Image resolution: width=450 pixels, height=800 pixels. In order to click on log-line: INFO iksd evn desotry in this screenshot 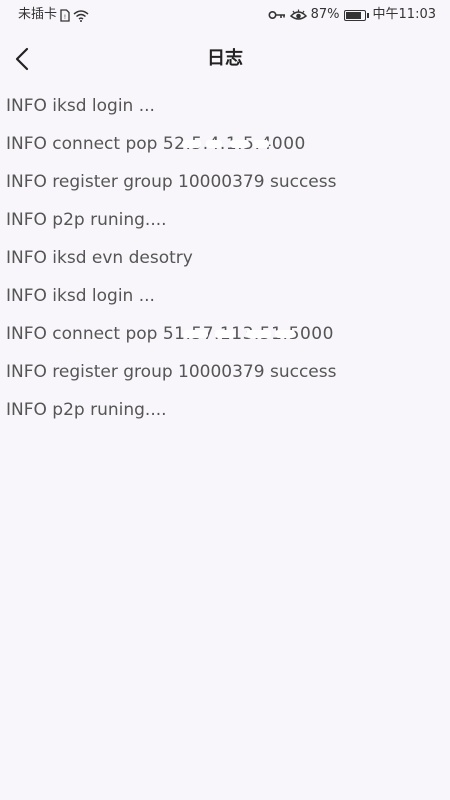, I will do `click(226, 265)`.